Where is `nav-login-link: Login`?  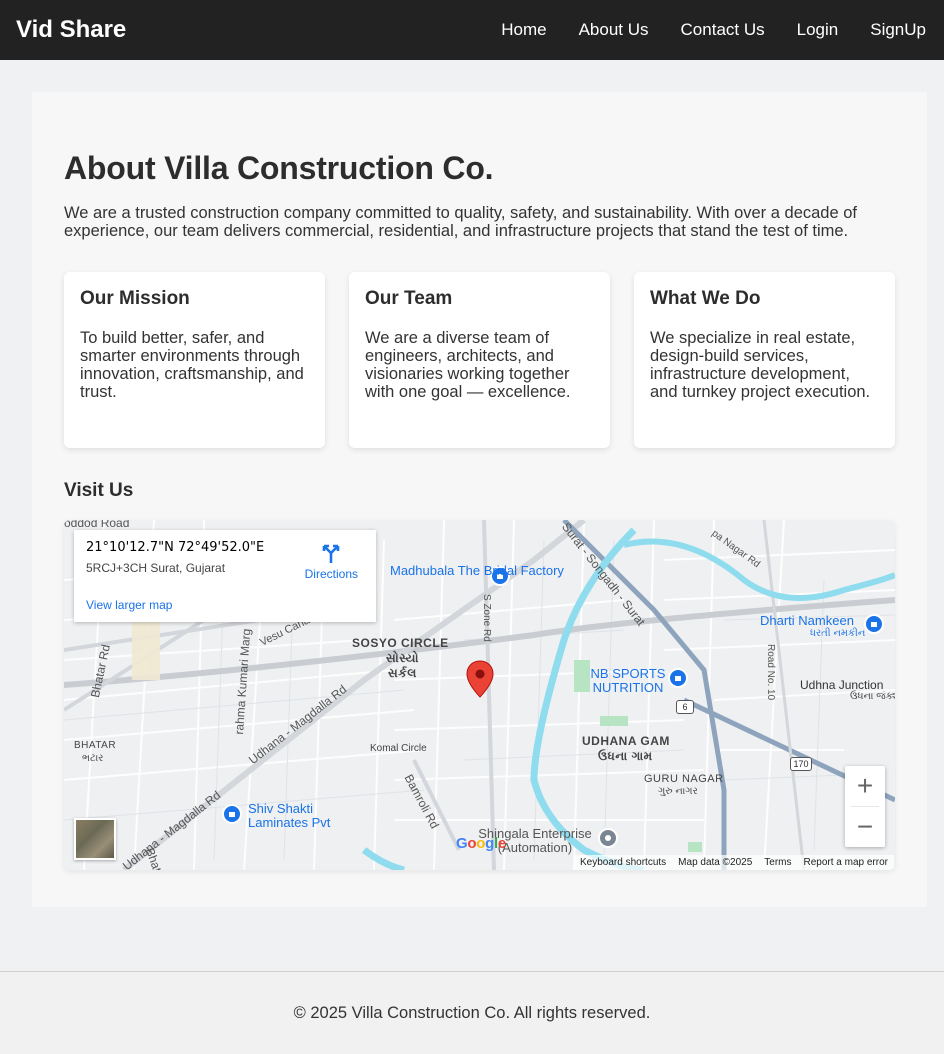 nav-login-link: Login is located at coordinates (818, 30).